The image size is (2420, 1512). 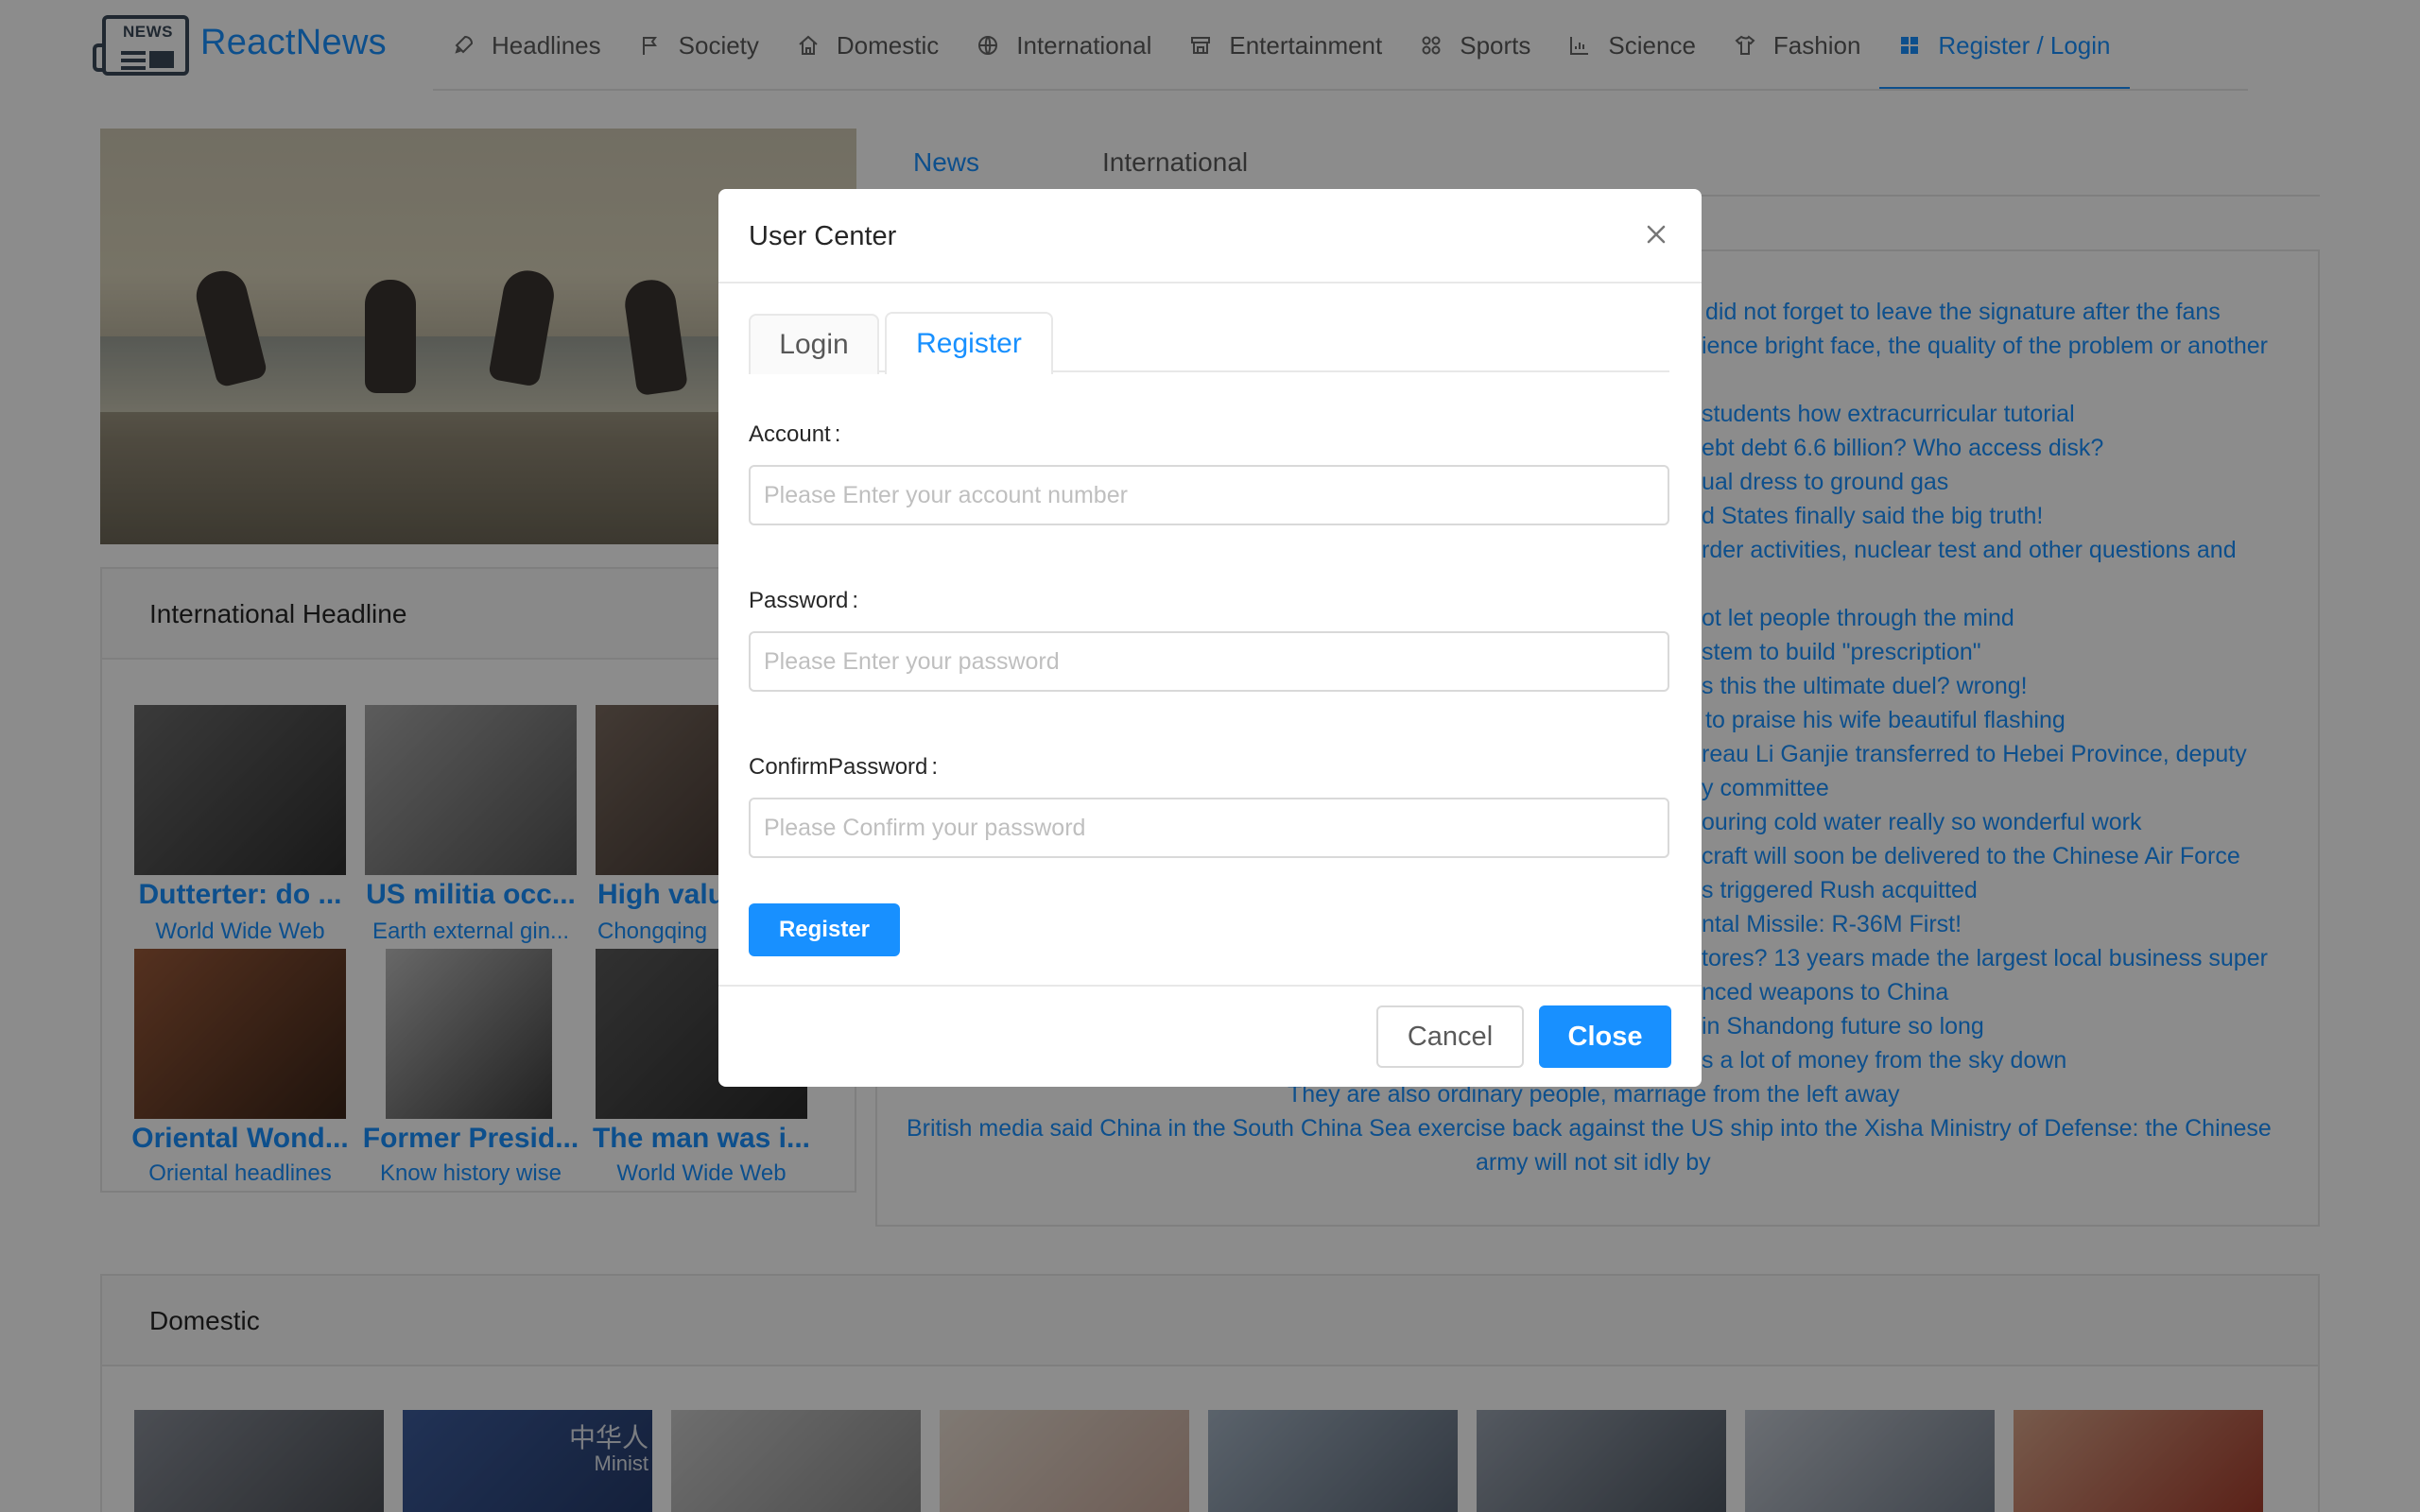 What do you see at coordinates (795, 434) in the screenshot?
I see `account-label: Account:` at bounding box center [795, 434].